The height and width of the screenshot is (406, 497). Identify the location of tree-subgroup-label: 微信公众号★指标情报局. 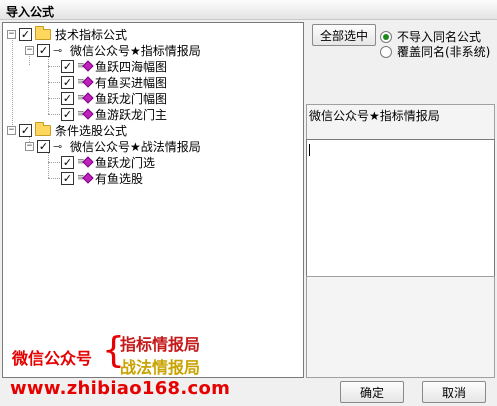
(135, 50).